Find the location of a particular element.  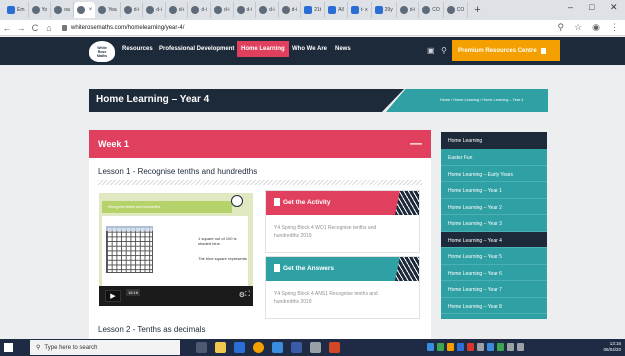

powerpoint-icon is located at coordinates (334, 347).